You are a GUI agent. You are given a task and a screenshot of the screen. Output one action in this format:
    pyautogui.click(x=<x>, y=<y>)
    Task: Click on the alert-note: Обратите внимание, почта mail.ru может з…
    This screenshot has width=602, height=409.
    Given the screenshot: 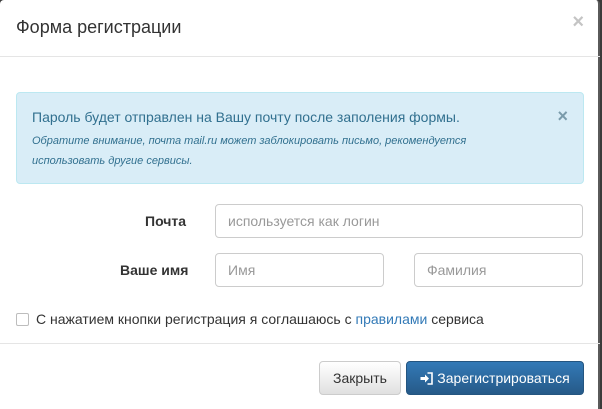 What is the action you would take?
    pyautogui.click(x=249, y=151)
    